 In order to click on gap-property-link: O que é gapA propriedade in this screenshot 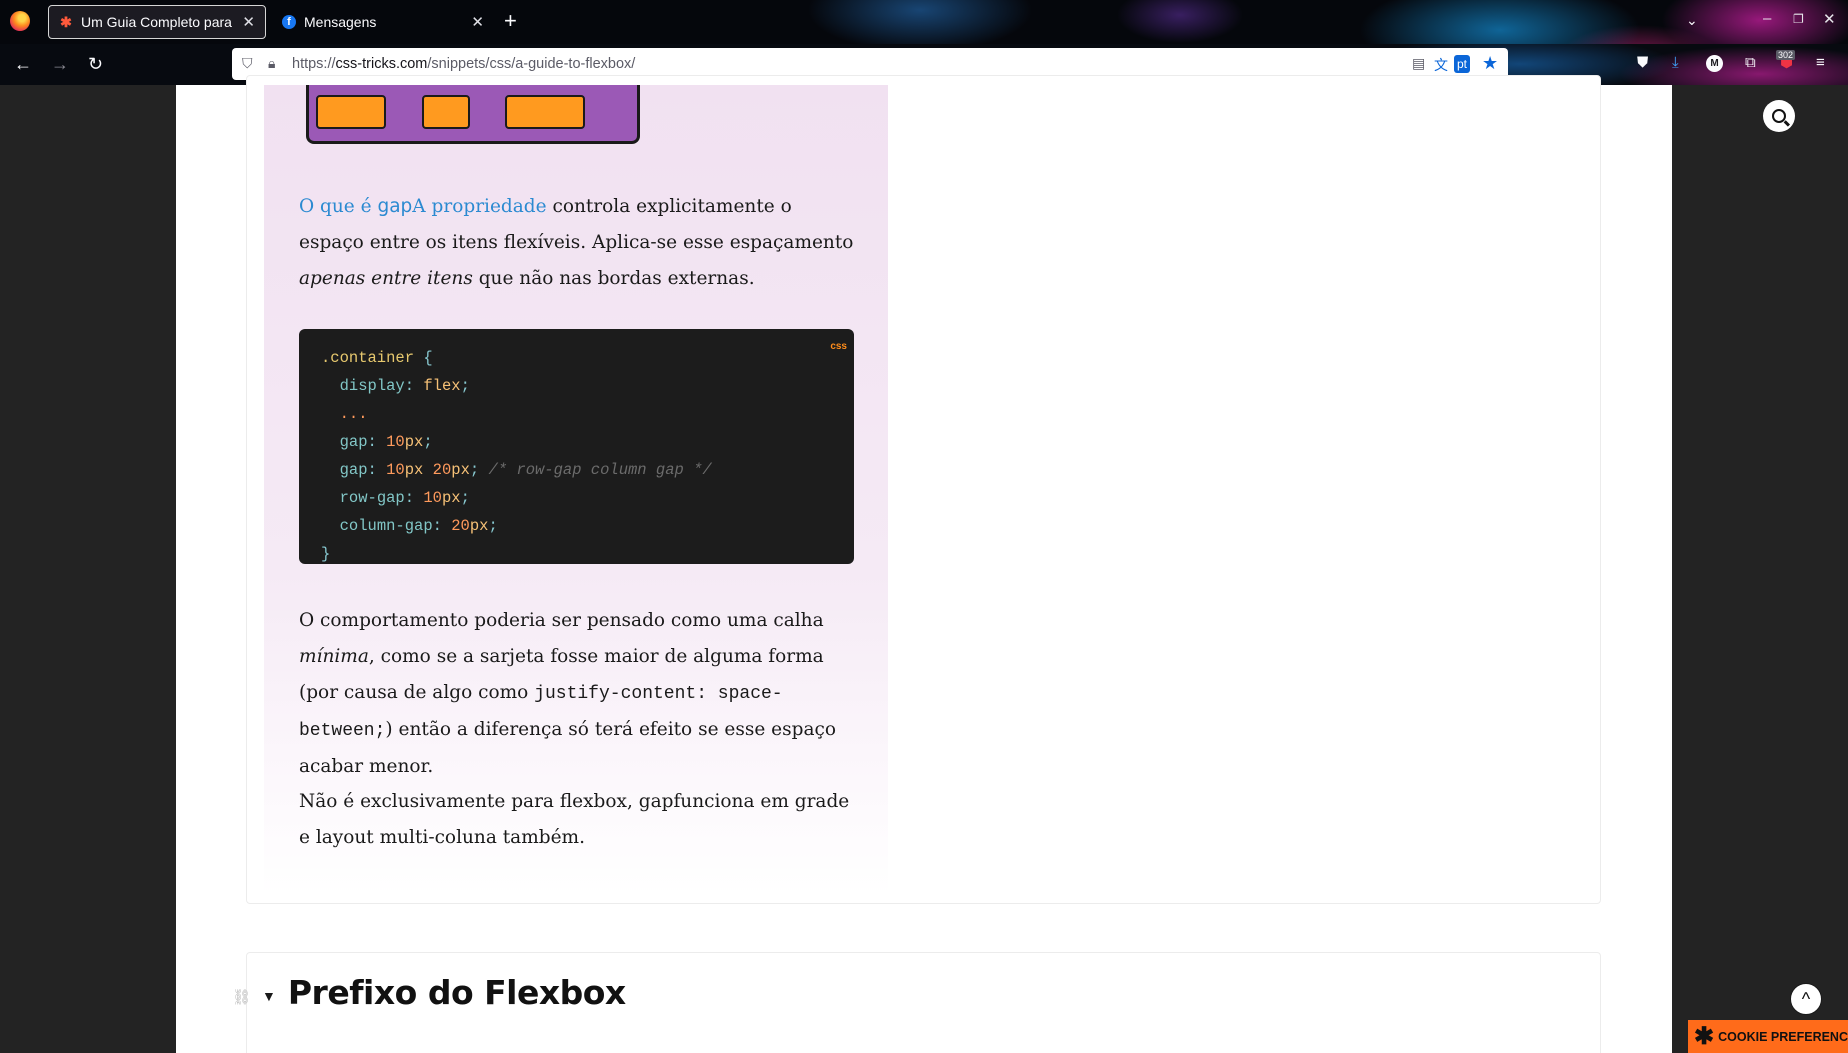, I will do `click(423, 206)`.